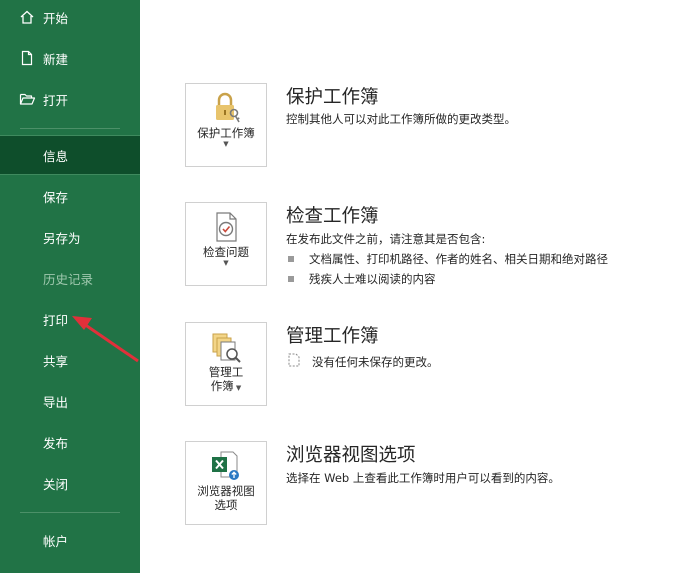  I want to click on nav-close-label: 关闭, so click(56, 484).